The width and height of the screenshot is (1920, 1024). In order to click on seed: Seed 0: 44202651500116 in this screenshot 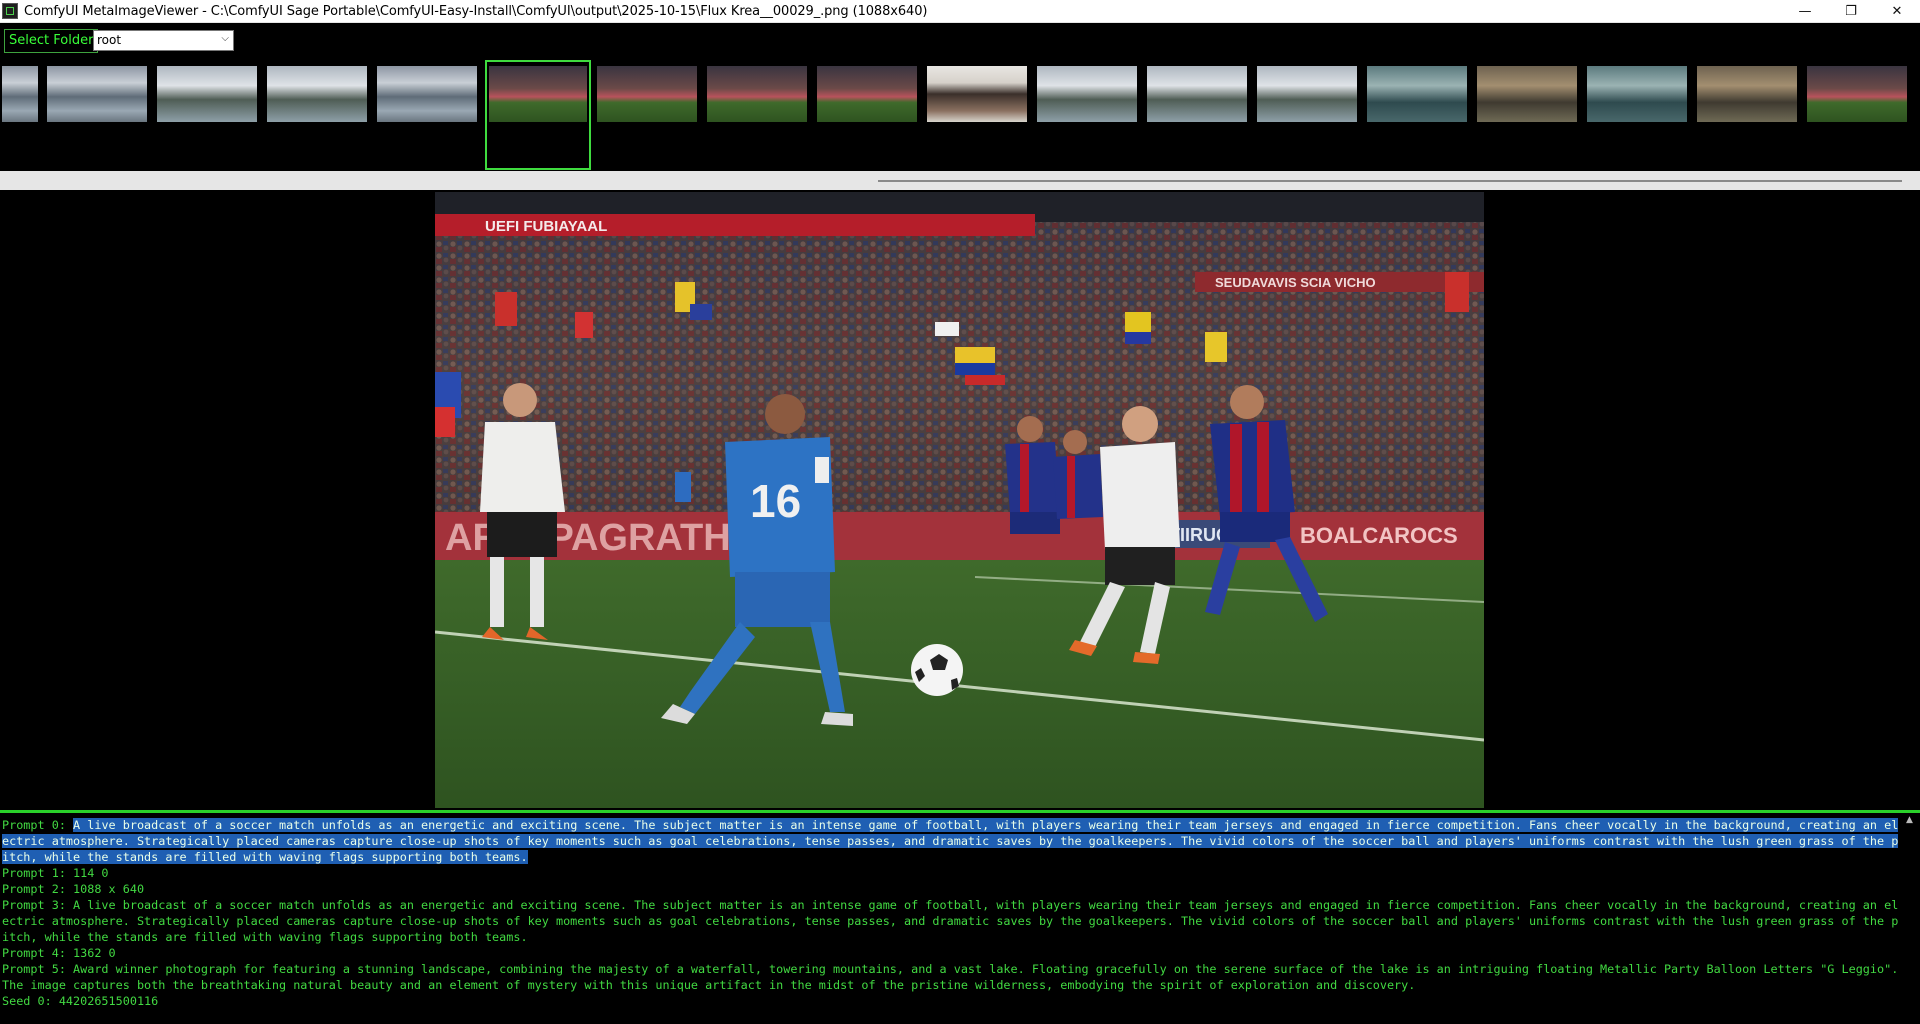, I will do `click(80, 1001)`.